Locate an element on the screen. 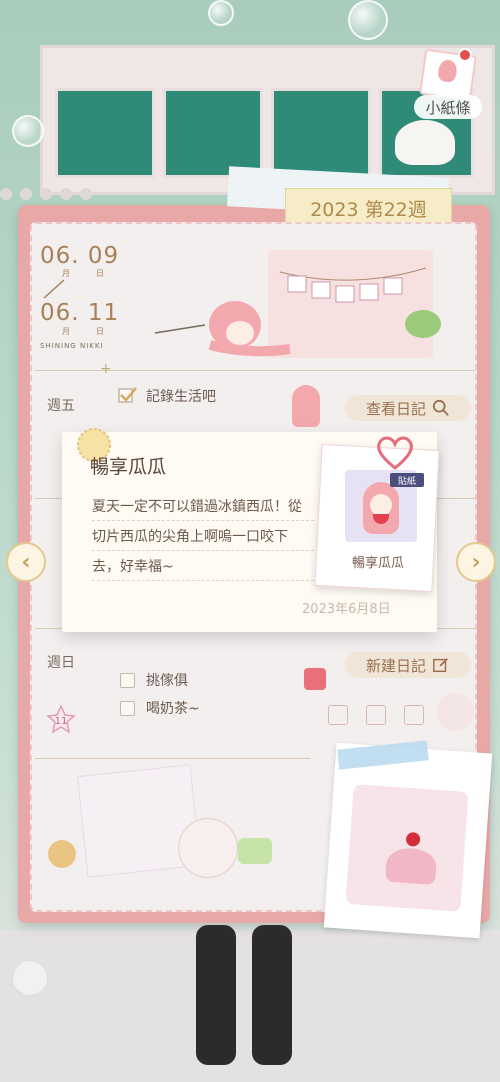 This screenshot has height=1082, width=500. chevron-left-icon: ‹ is located at coordinates (26, 562).